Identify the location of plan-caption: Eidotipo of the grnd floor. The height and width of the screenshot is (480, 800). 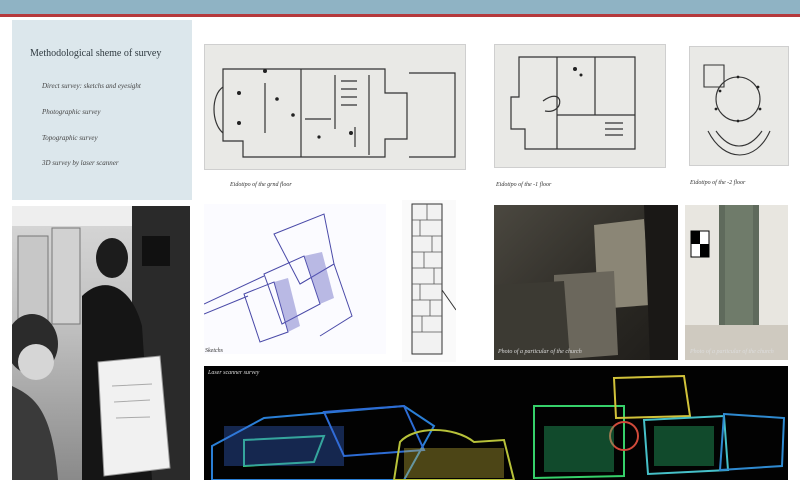
(261, 185).